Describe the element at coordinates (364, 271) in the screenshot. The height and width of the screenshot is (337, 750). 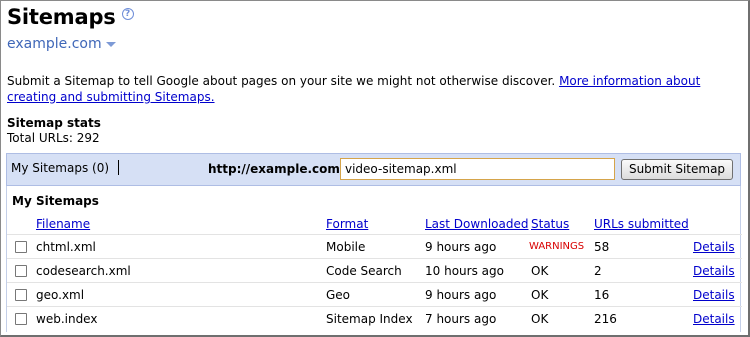
I see `cell-format: Code Search` at that location.